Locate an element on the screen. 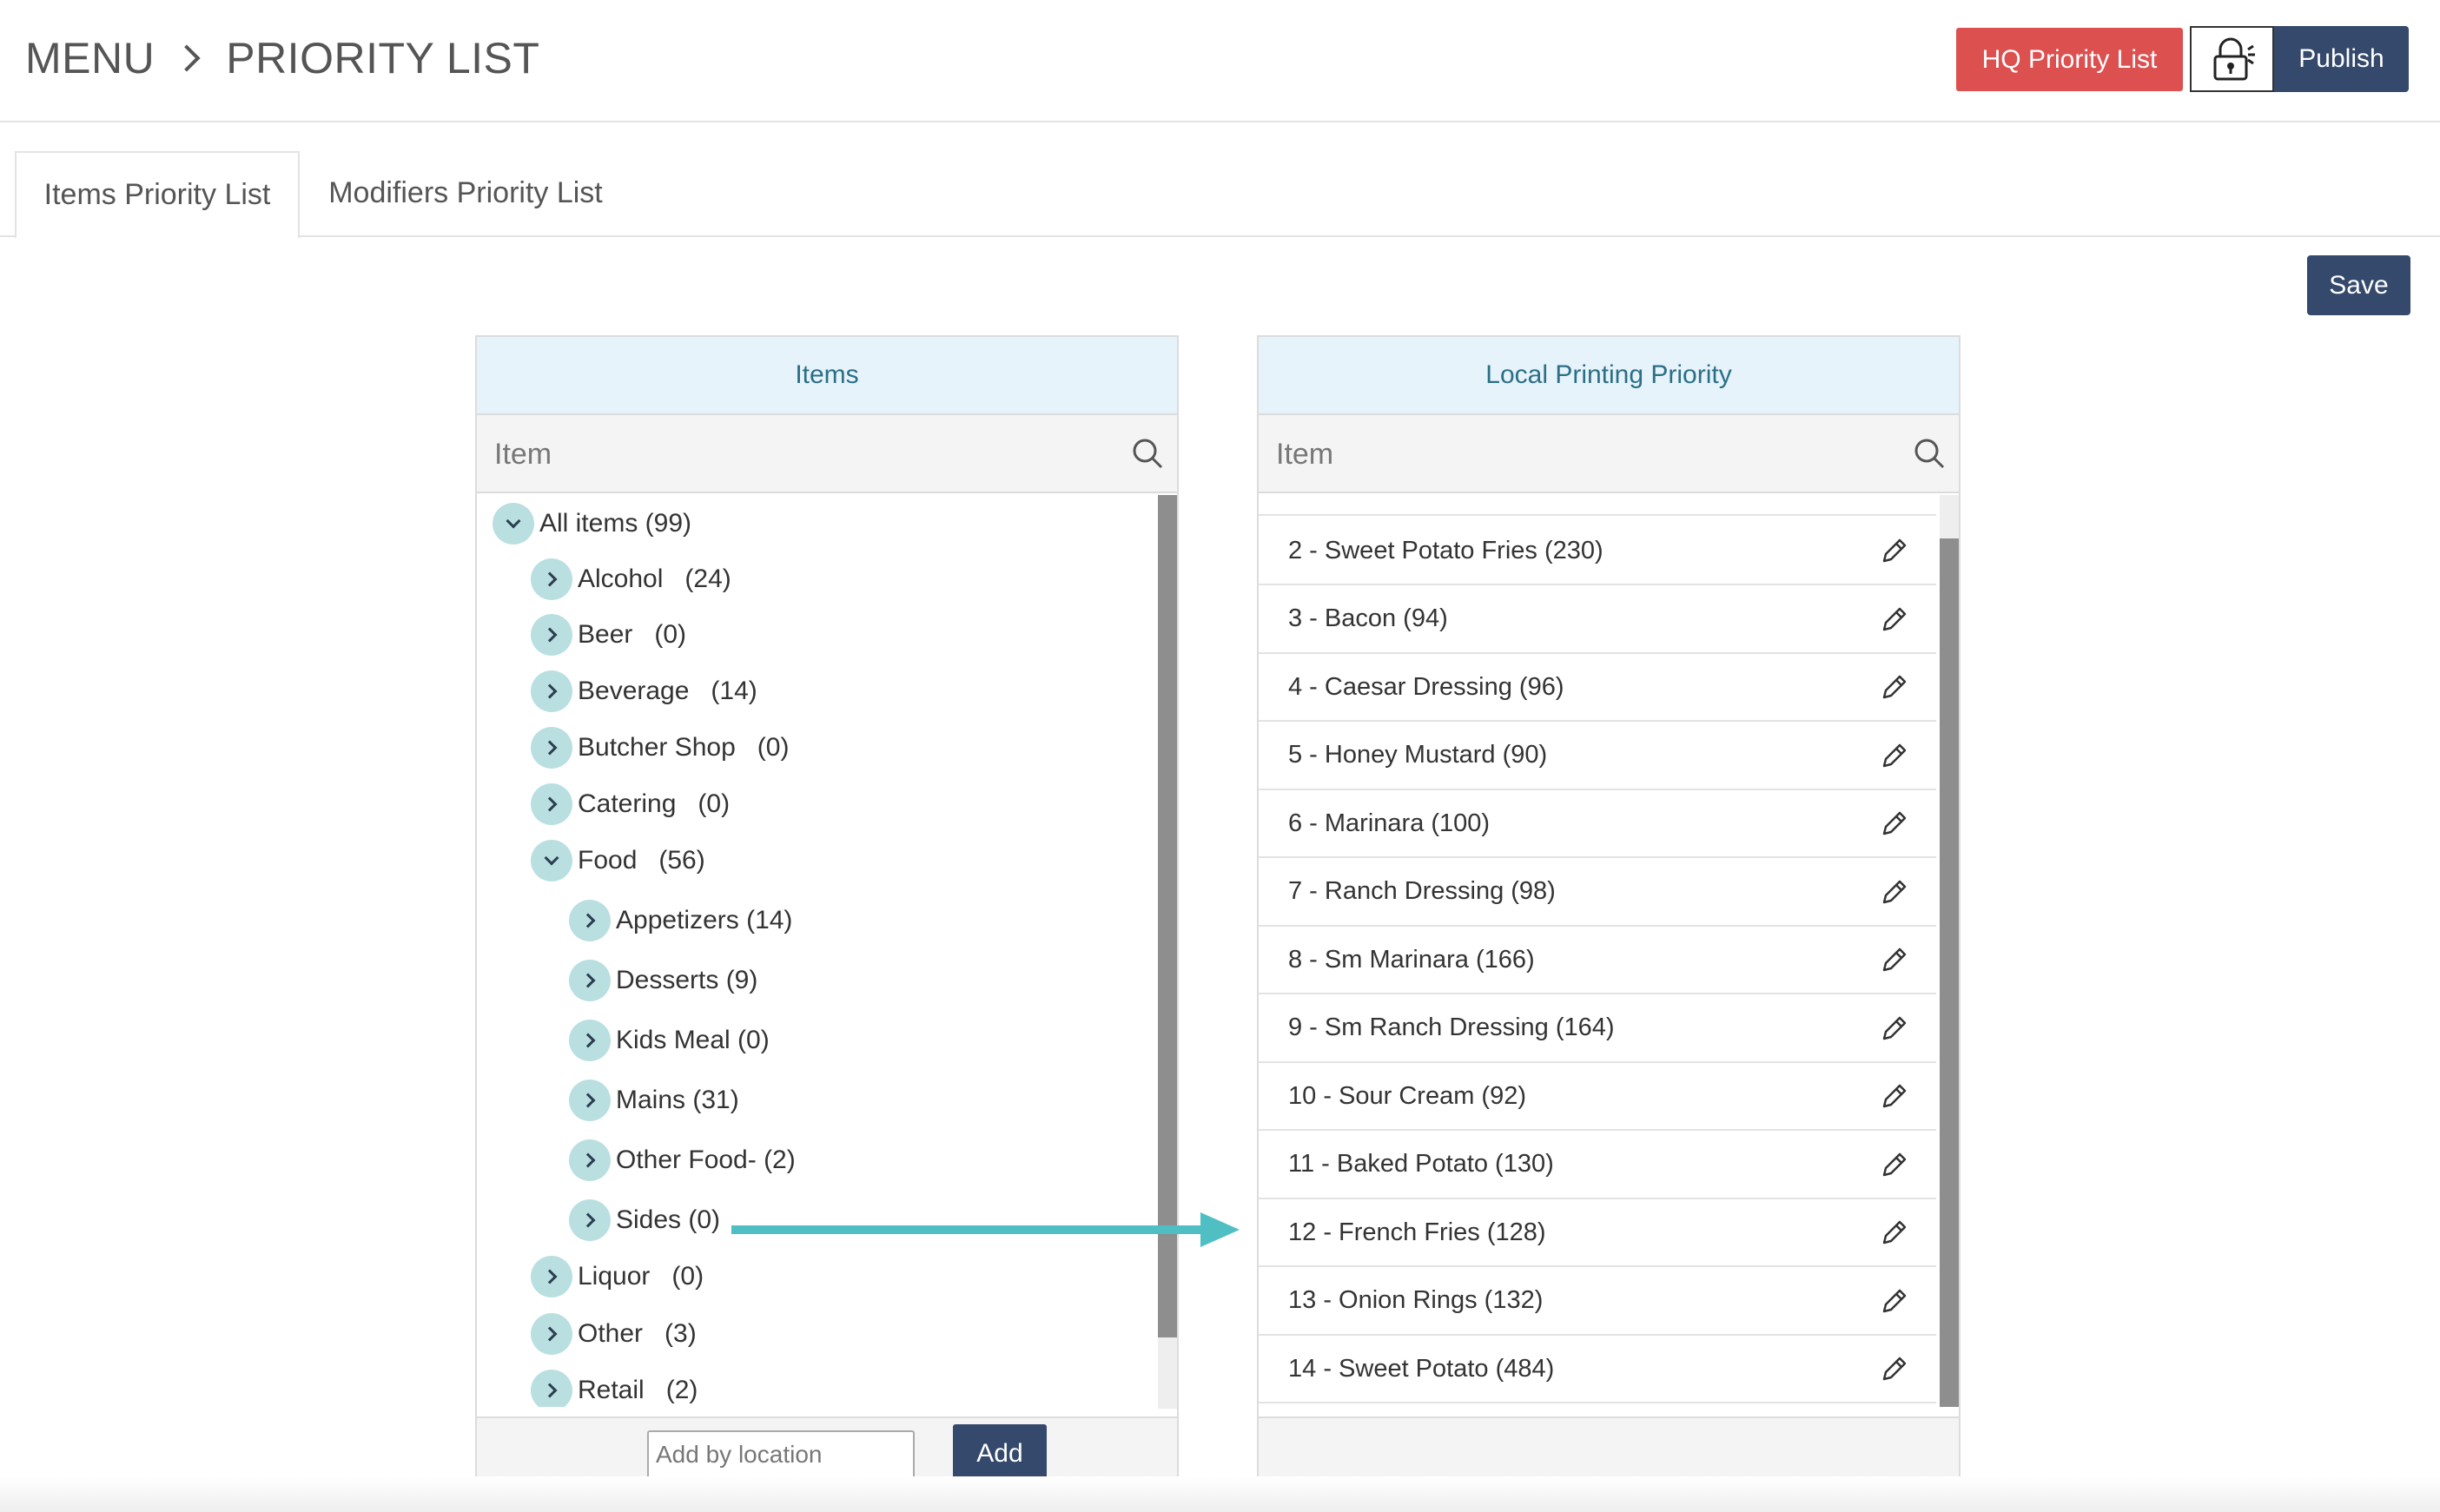 This screenshot has width=2440, height=1512. tree-item: All items (99) is located at coordinates (592, 523).